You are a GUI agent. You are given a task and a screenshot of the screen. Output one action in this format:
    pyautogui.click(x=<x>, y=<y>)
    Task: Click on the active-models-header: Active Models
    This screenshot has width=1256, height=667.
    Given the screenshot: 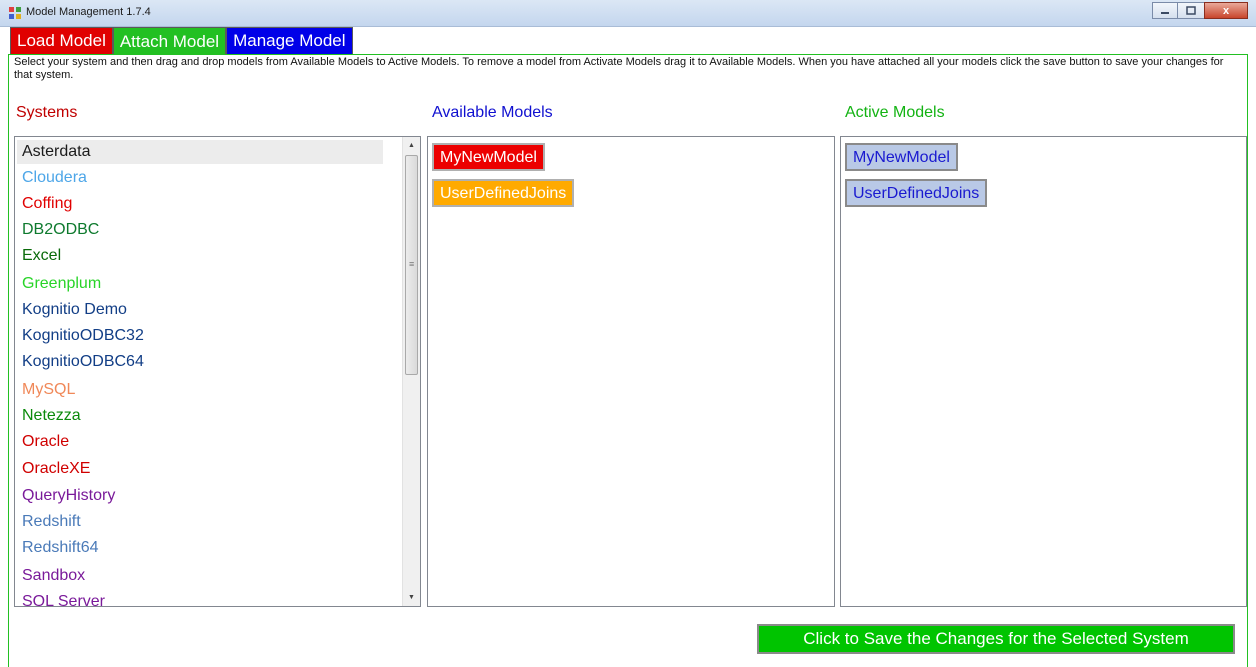 What is the action you would take?
    pyautogui.click(x=895, y=112)
    